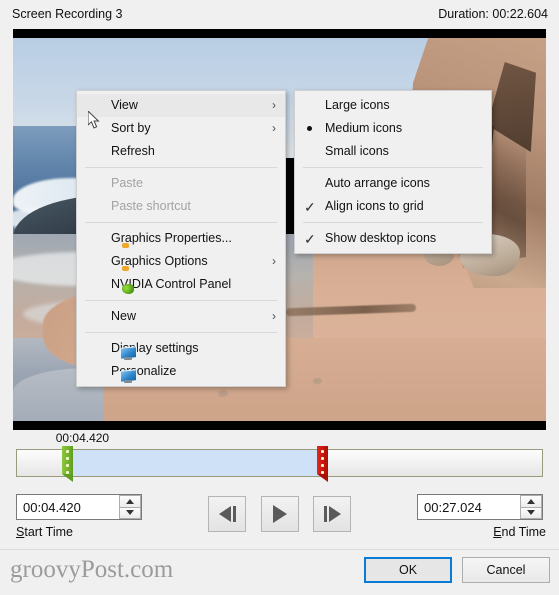  I want to click on menu-item-display-settings: Display settings, so click(181, 348).